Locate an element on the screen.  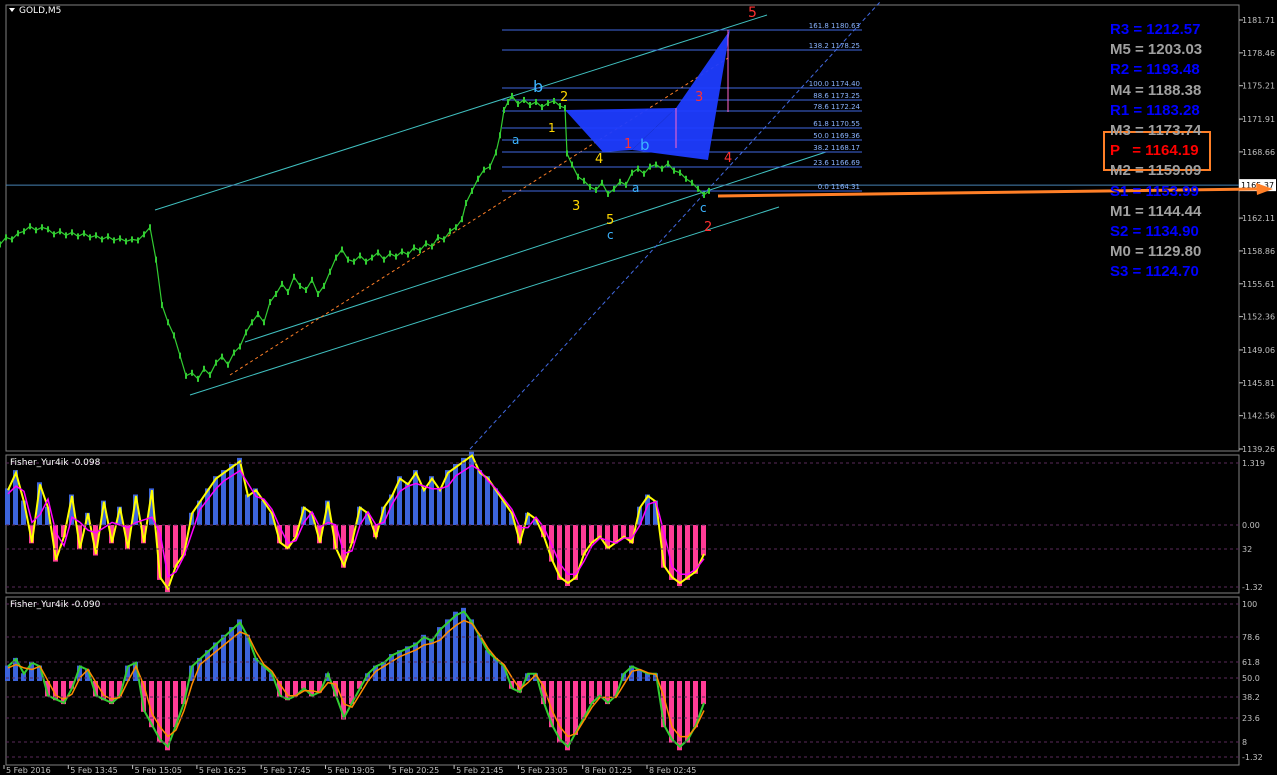
fib-level-label: 161.8 1180.63 is located at coordinates (834, 26).